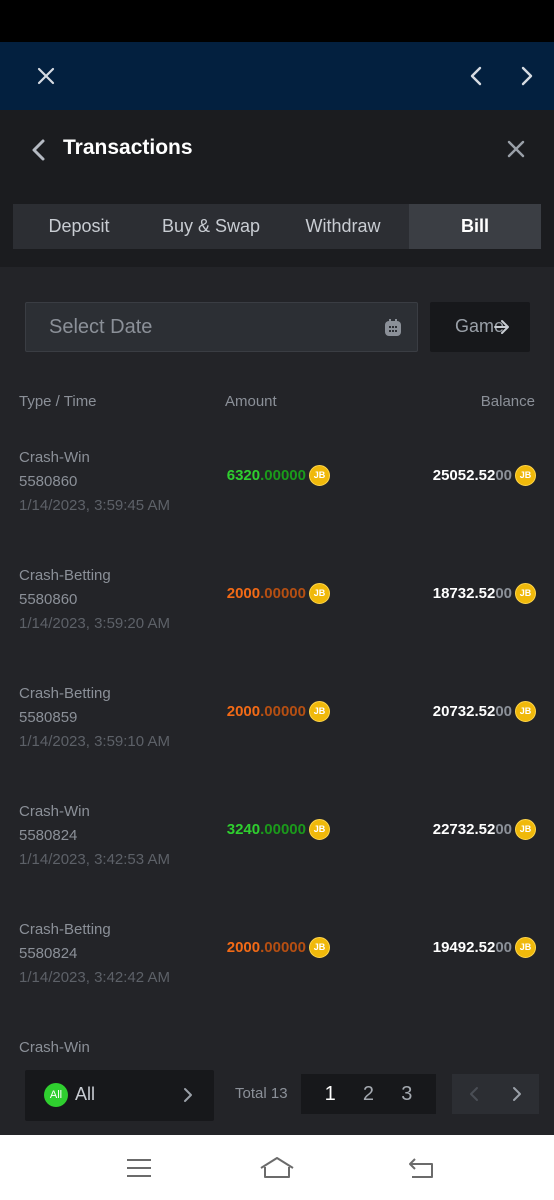 Image resolution: width=554 pixels, height=1200 pixels. I want to click on transaction-amount: 3240.00000 JB, so click(278, 829).